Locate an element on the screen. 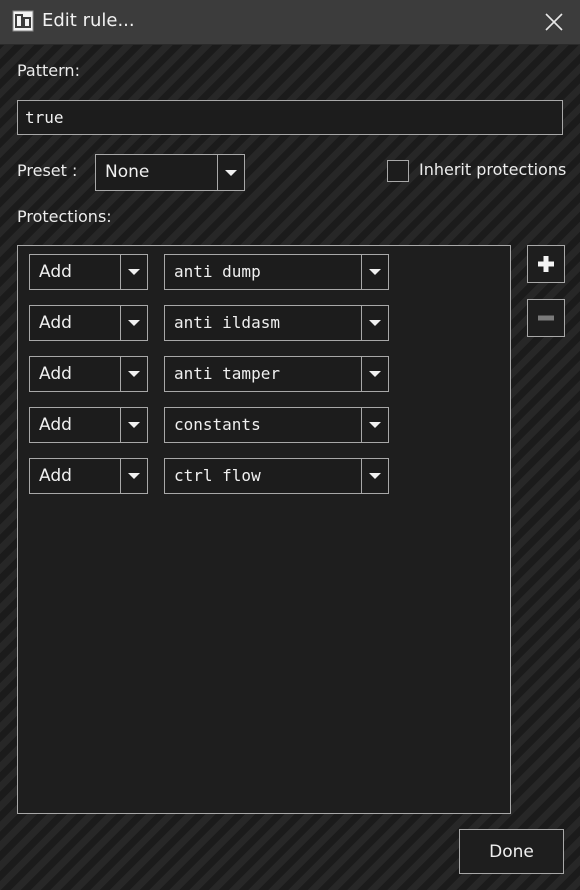 Image resolution: width=580 pixels, height=890 pixels. protection-value: anti dump is located at coordinates (217, 271).